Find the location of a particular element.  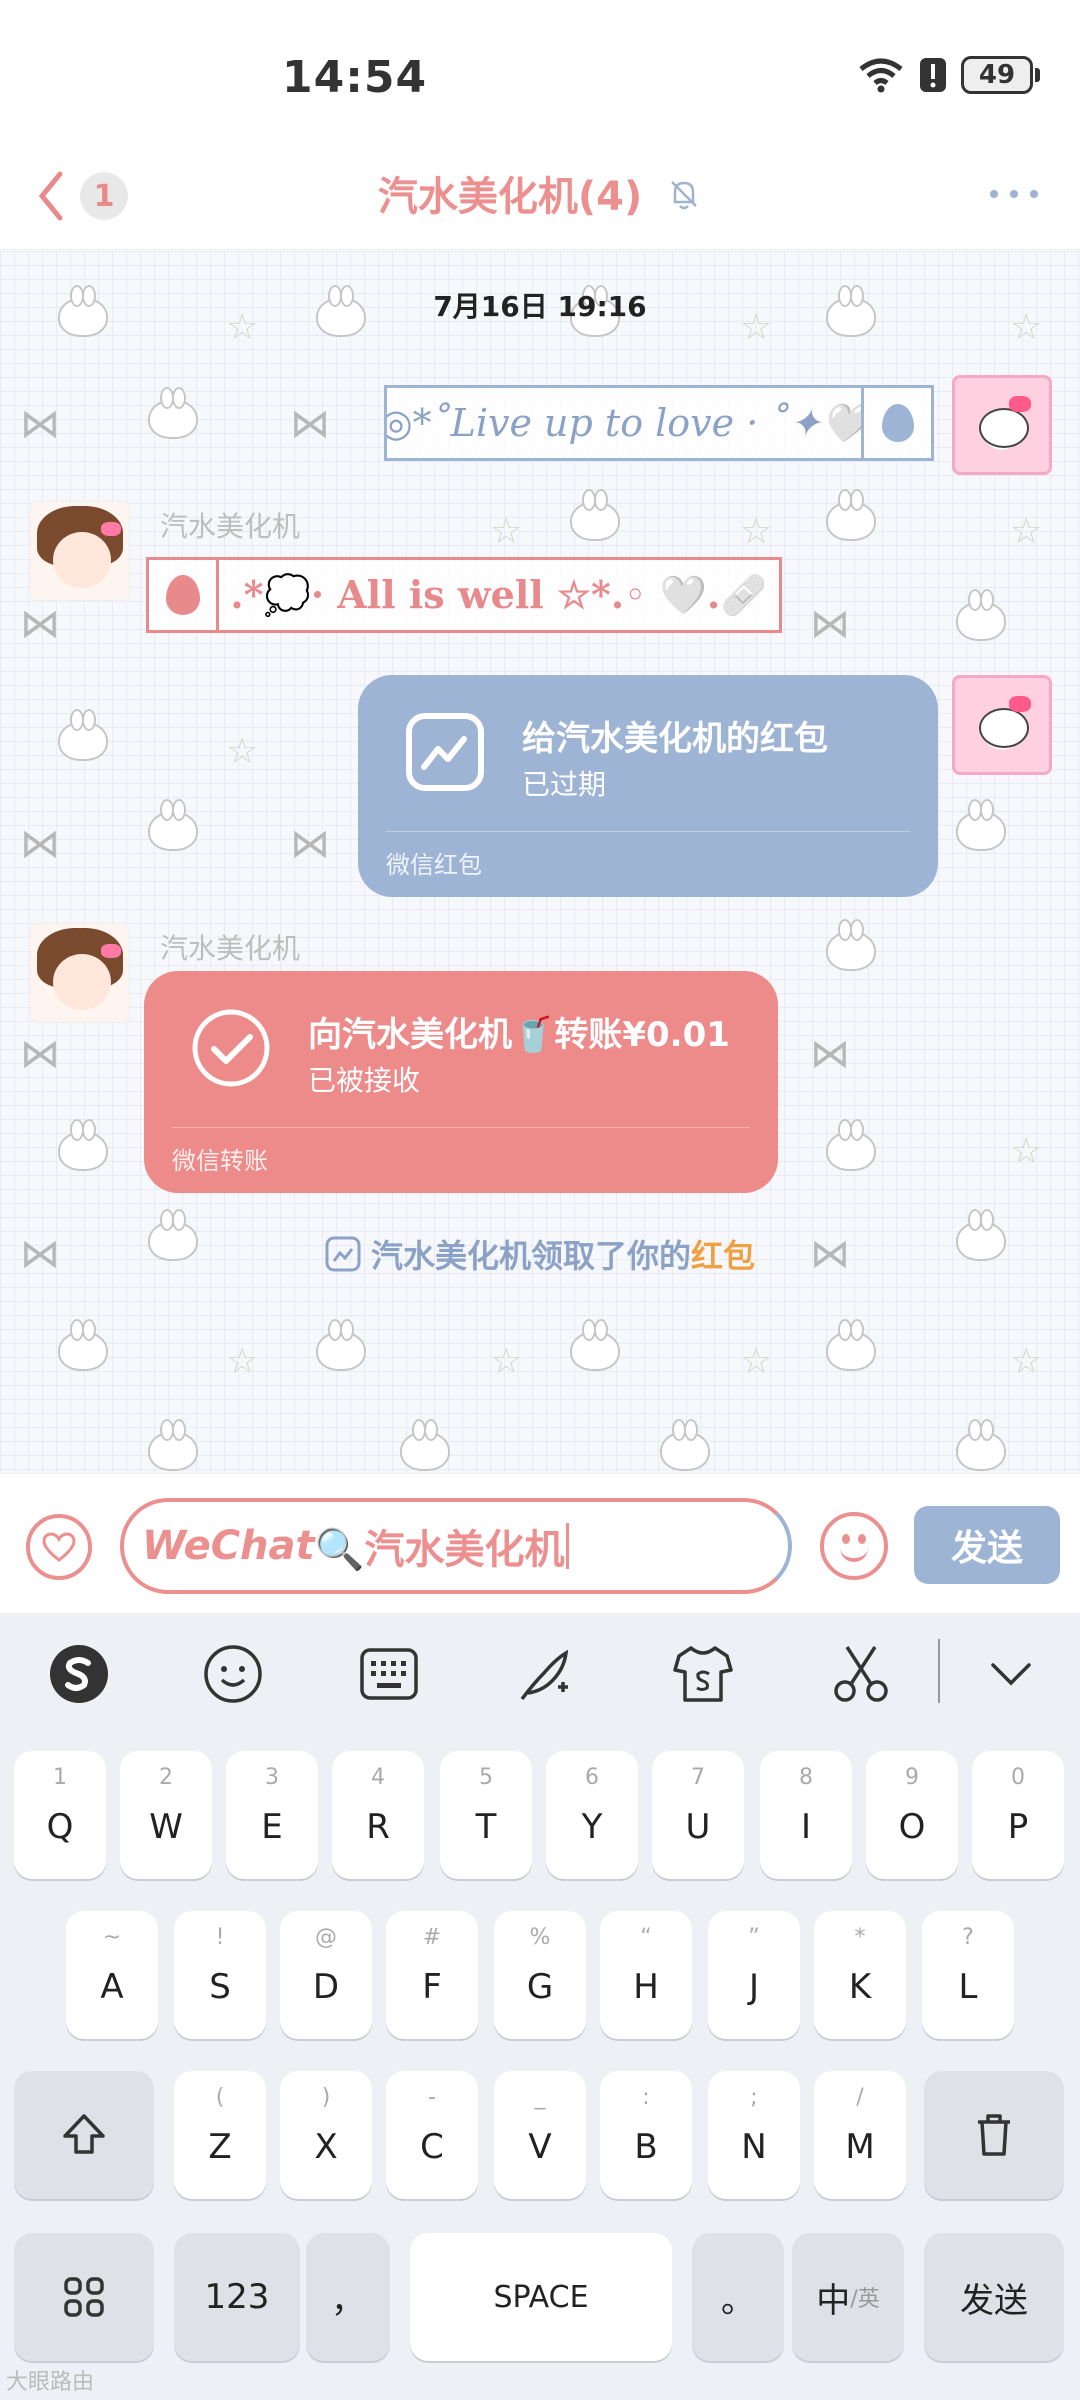

message-input: WeChat 🔍汽水美化机 is located at coordinates (456, 1546).